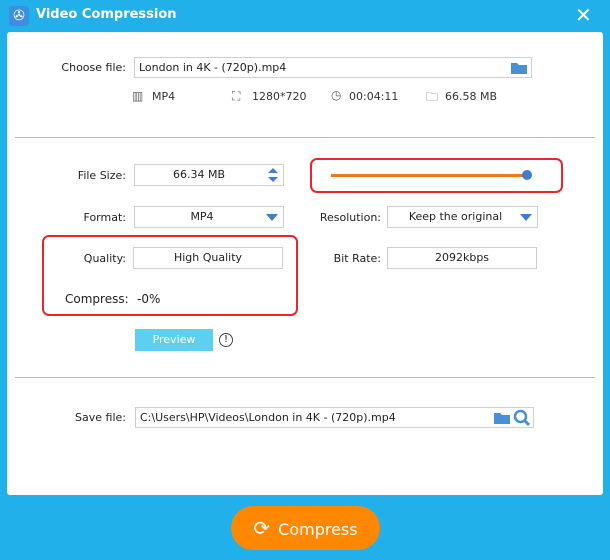 This screenshot has width=610, height=560. Describe the element at coordinates (374, 96) in the screenshot. I see `source-duration: 00:04:11` at that location.